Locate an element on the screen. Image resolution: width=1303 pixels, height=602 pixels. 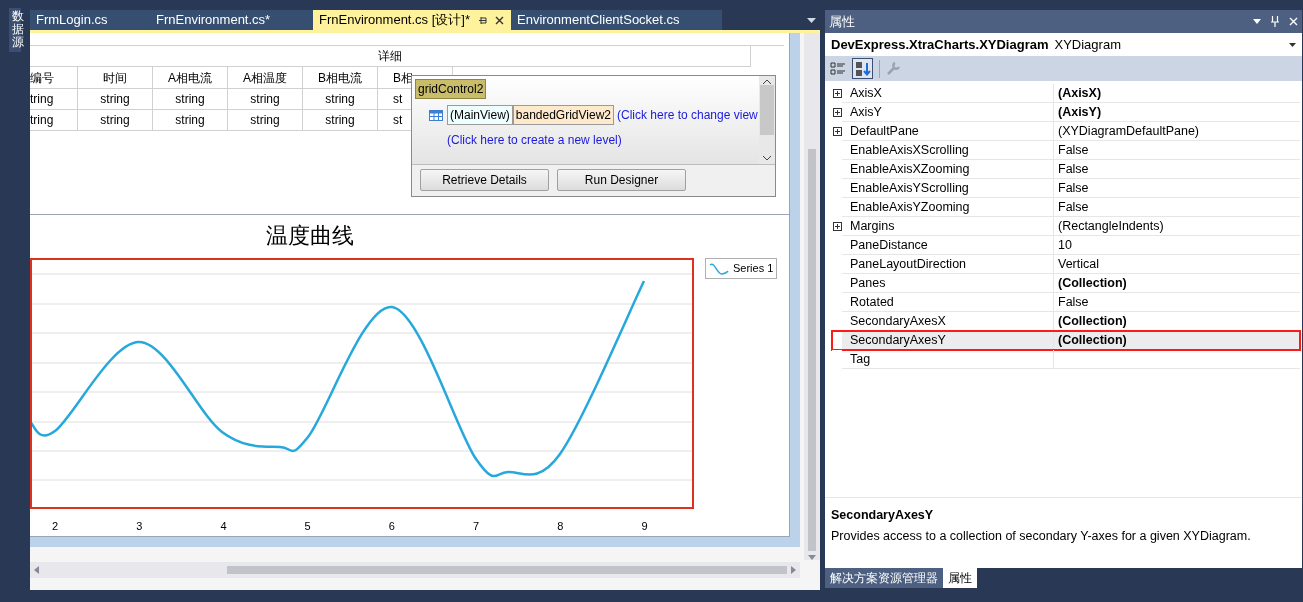
column-header: B相电流 is located at coordinates (340, 78).